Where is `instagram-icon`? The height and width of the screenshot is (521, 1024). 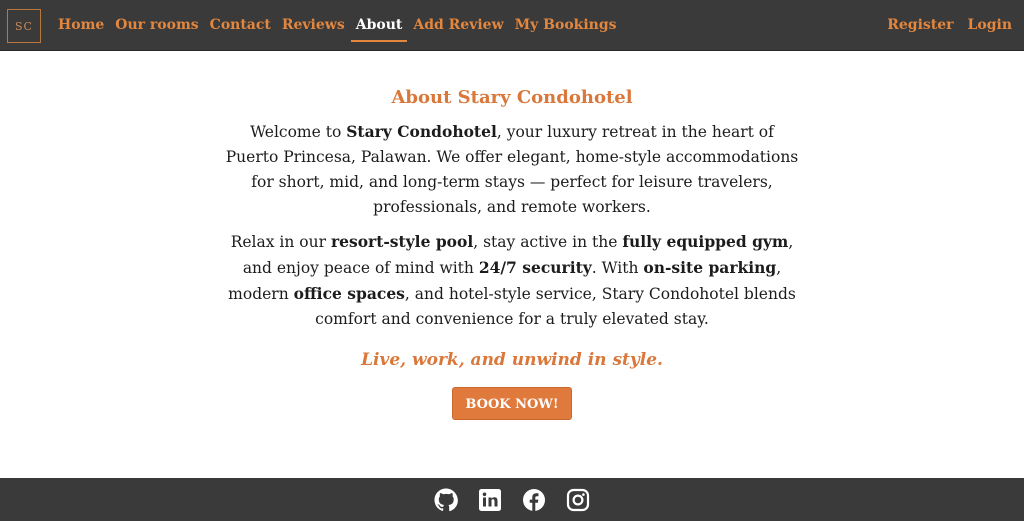 instagram-icon is located at coordinates (578, 500).